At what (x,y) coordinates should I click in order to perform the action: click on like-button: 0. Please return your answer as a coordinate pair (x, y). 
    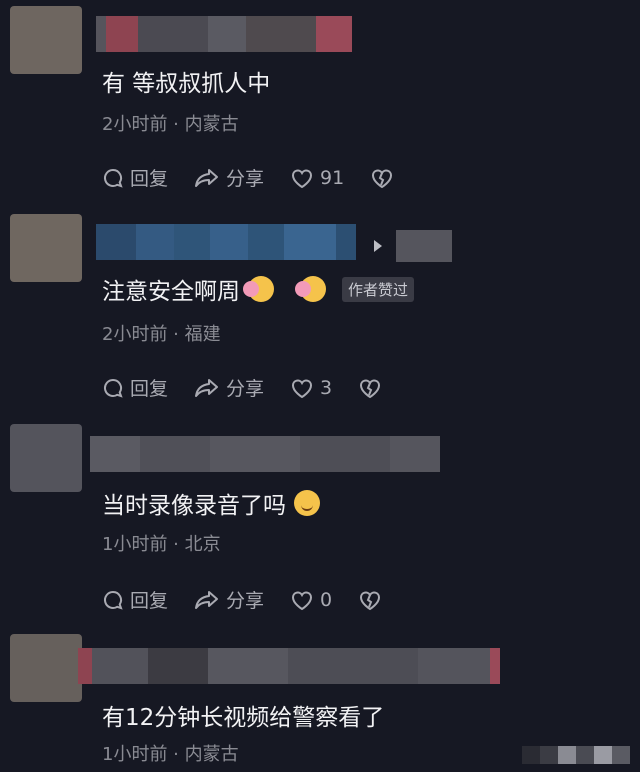
    Looking at the image, I should click on (311, 600).